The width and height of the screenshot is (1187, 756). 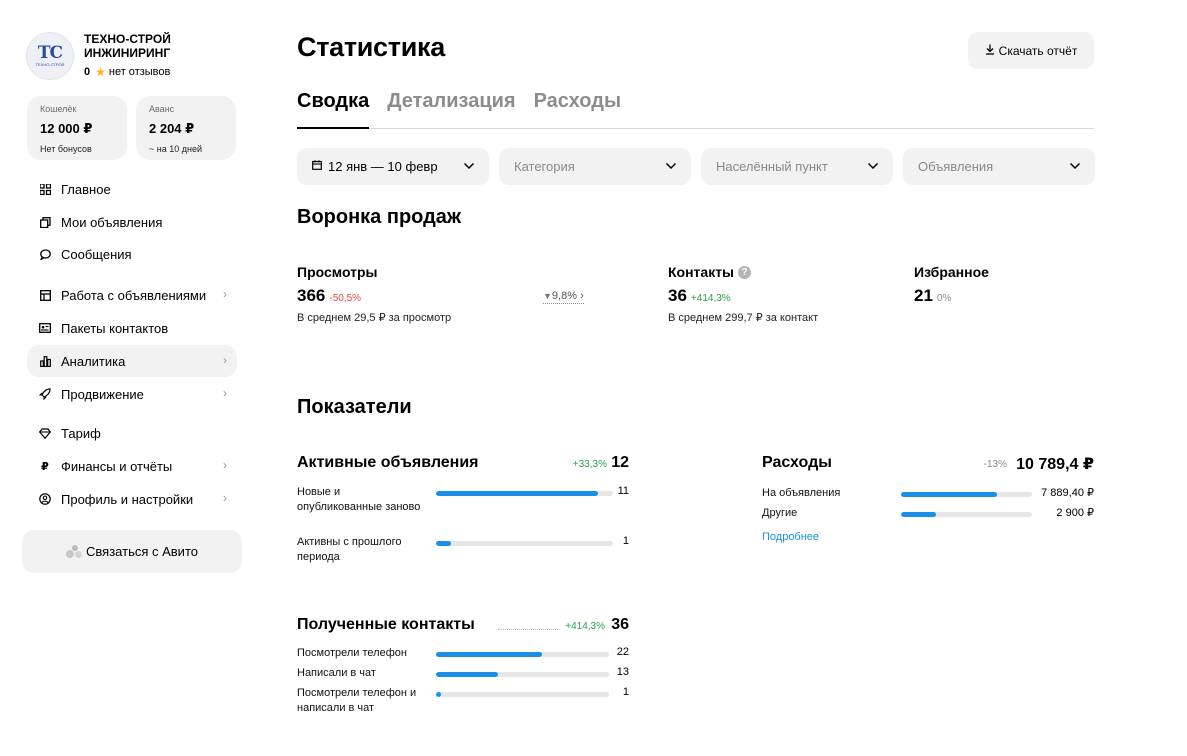 I want to click on download-report-label: Скачать отчёт, so click(x=1038, y=50).